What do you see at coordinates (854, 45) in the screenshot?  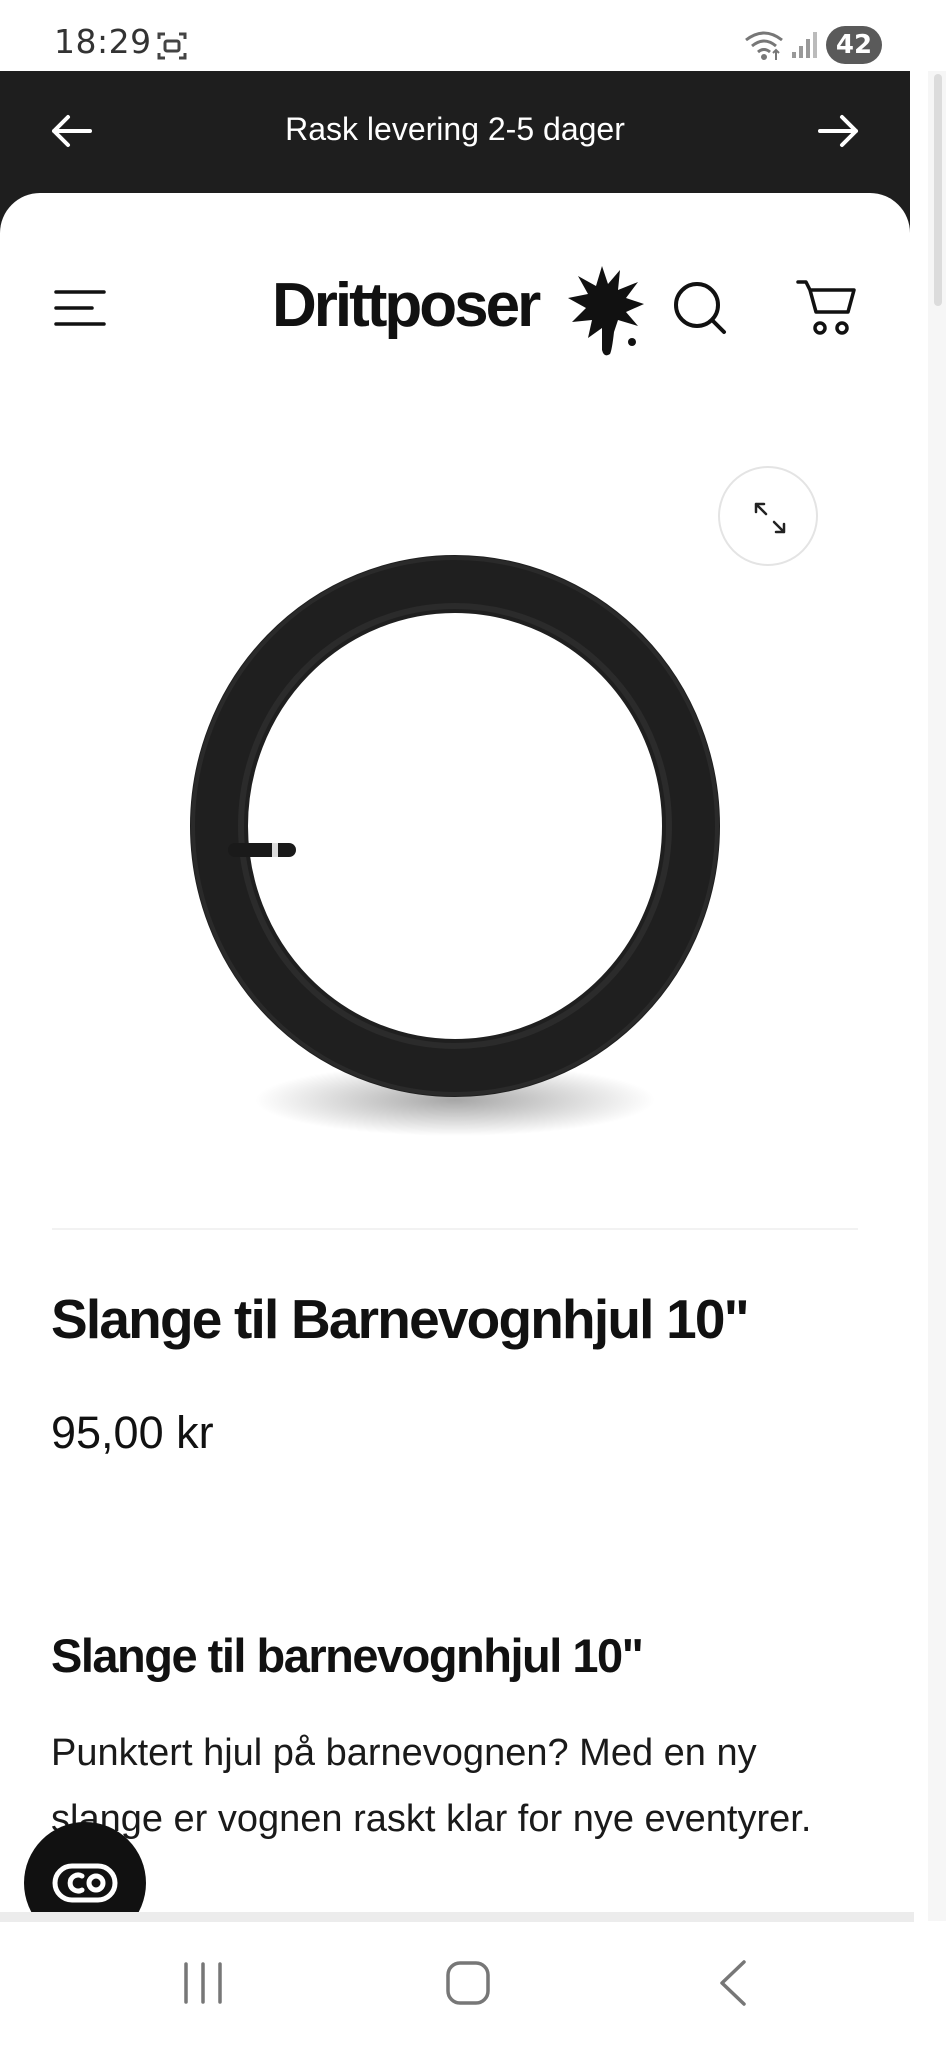 I see `battery-level: 42` at bounding box center [854, 45].